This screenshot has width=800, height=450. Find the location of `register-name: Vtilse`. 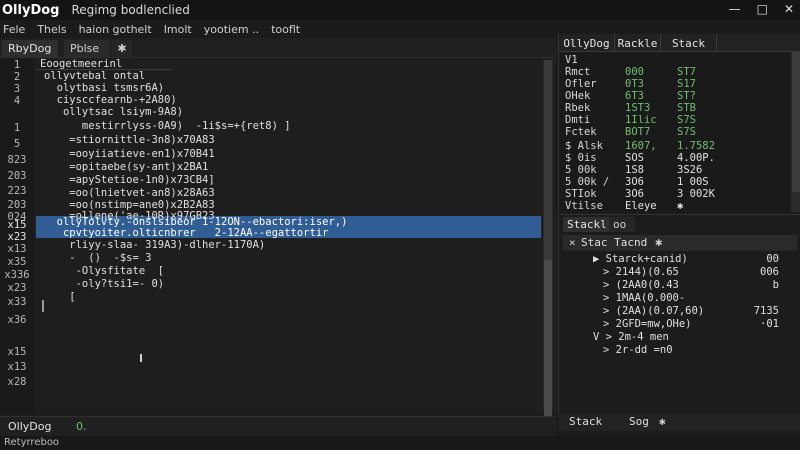

register-name: Vtilse is located at coordinates (584, 206).